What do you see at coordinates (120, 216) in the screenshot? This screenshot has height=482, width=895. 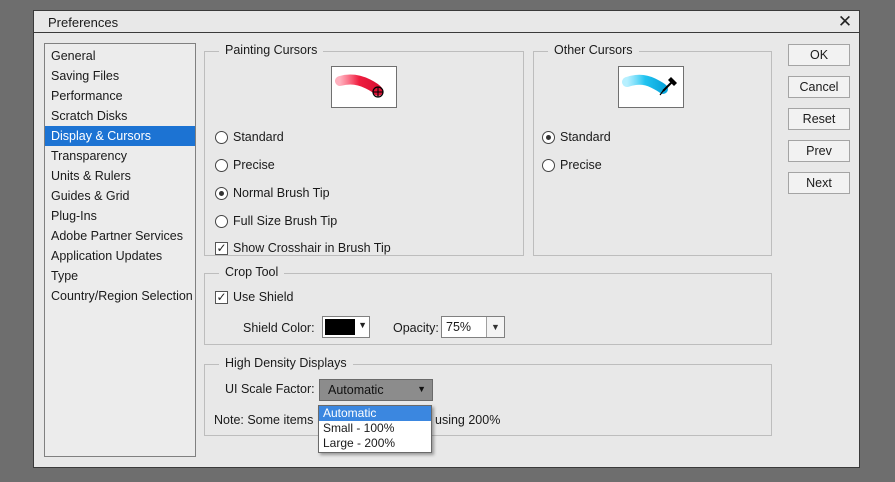 I see `sidebar-item-plug-ins: Plug-Ins` at bounding box center [120, 216].